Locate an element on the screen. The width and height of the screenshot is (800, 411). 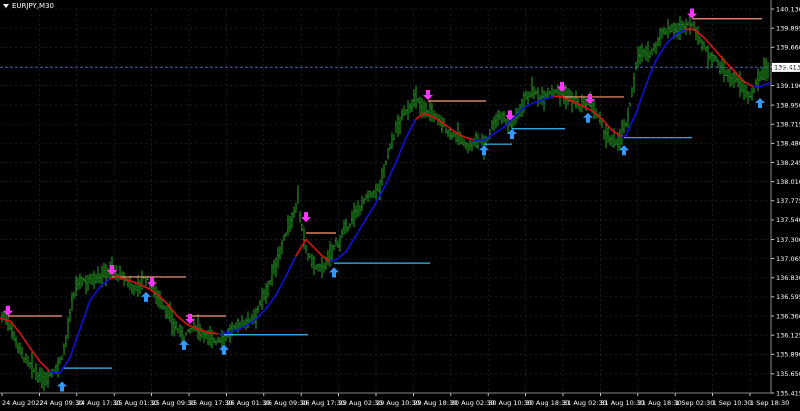
time-tick-label: 24 Aug 2022 is located at coordinates (23, 403).